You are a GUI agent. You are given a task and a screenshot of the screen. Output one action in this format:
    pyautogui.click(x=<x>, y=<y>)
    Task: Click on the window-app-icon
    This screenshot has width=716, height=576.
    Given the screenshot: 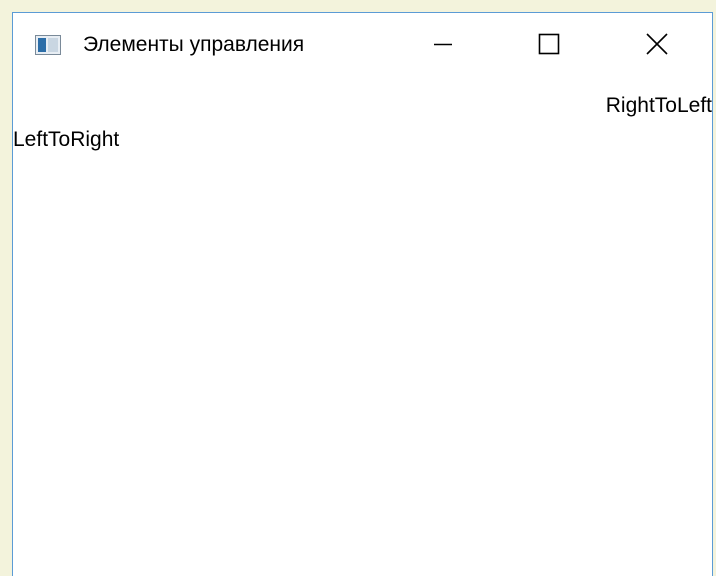 What is the action you would take?
    pyautogui.click(x=48, y=45)
    